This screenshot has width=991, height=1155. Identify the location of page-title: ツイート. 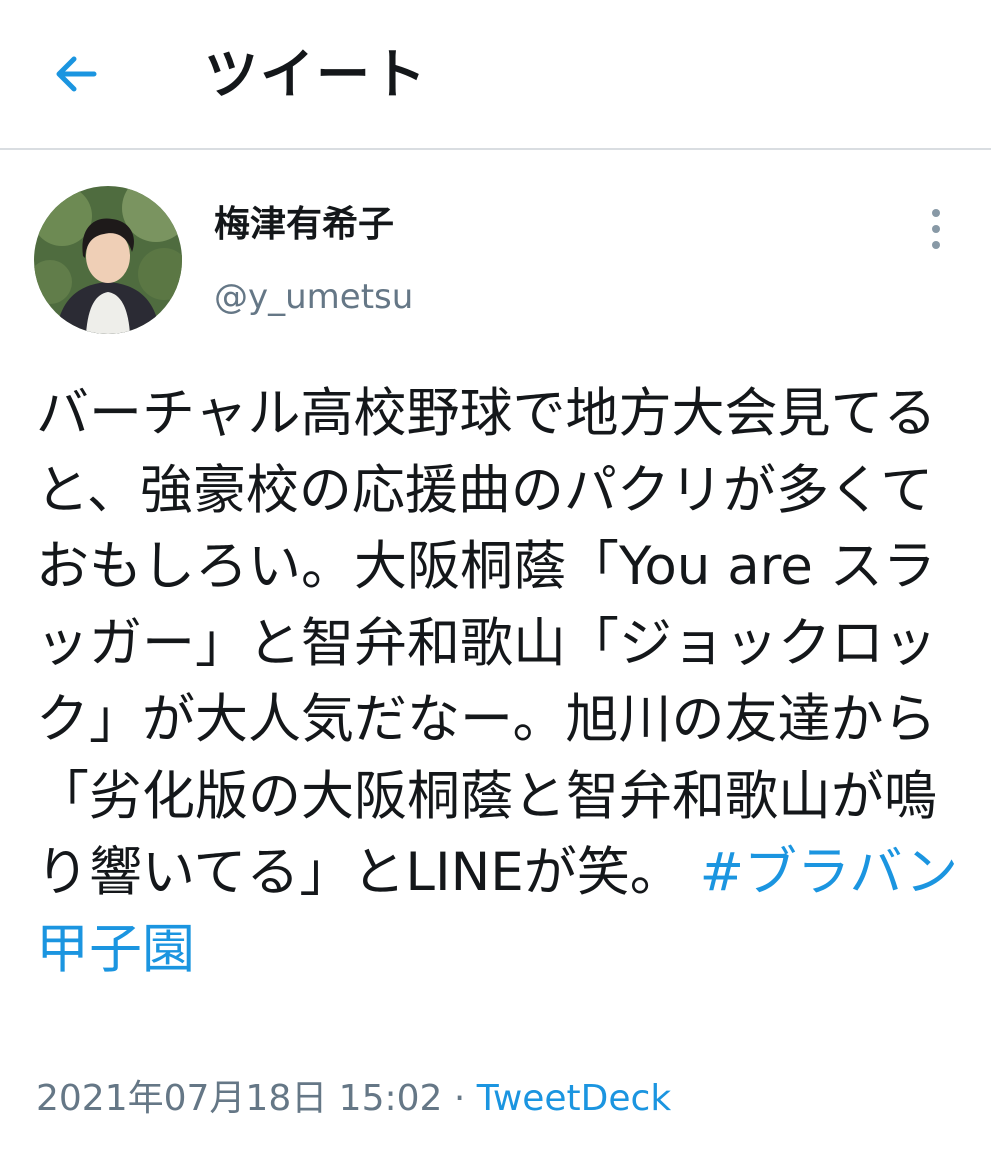
(316, 74).